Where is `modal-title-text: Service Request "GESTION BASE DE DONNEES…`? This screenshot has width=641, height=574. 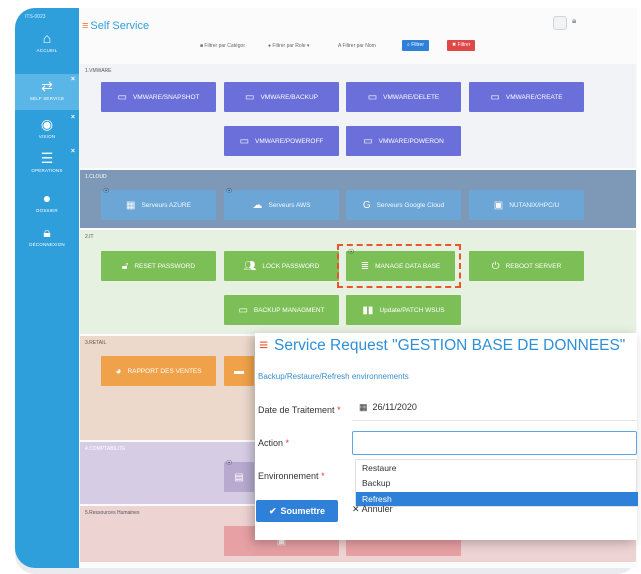
modal-title-text: Service Request "GESTION BASE DE DONNEES… is located at coordinates (450, 345).